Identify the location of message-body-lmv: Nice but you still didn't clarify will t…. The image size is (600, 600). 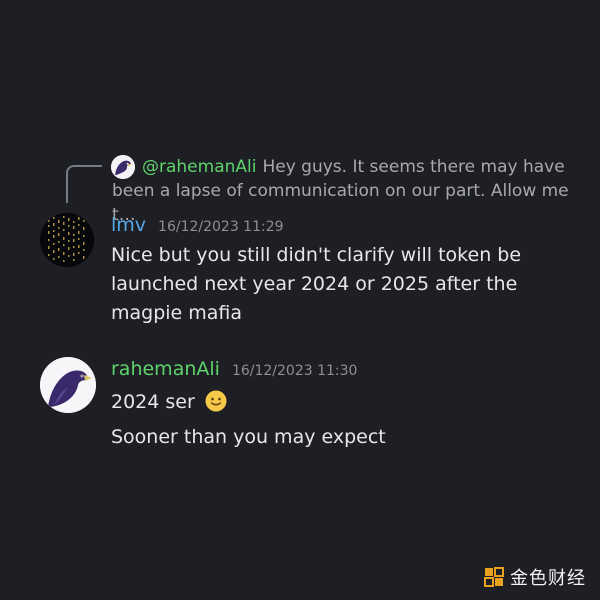
(321, 284).